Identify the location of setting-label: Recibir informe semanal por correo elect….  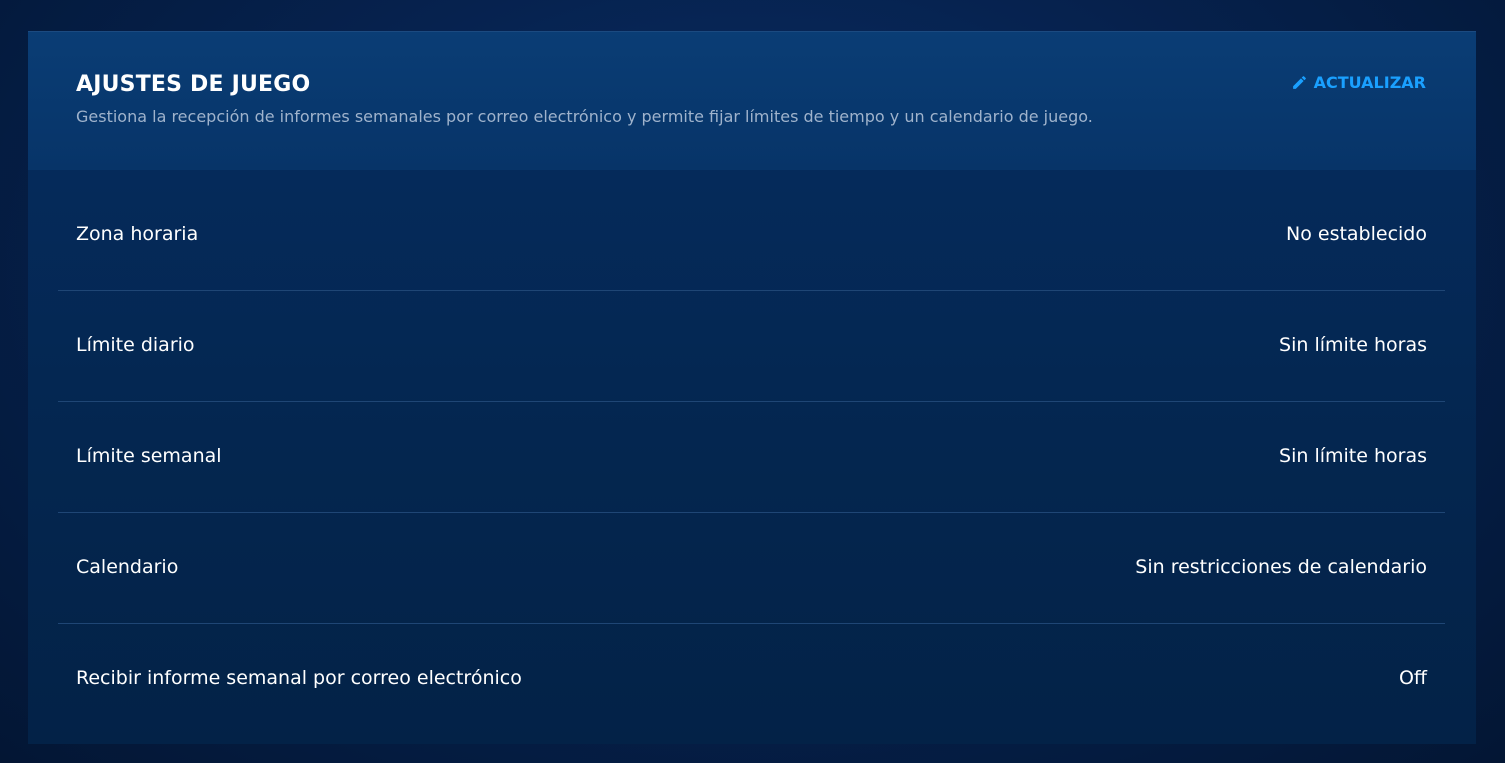
(299, 678).